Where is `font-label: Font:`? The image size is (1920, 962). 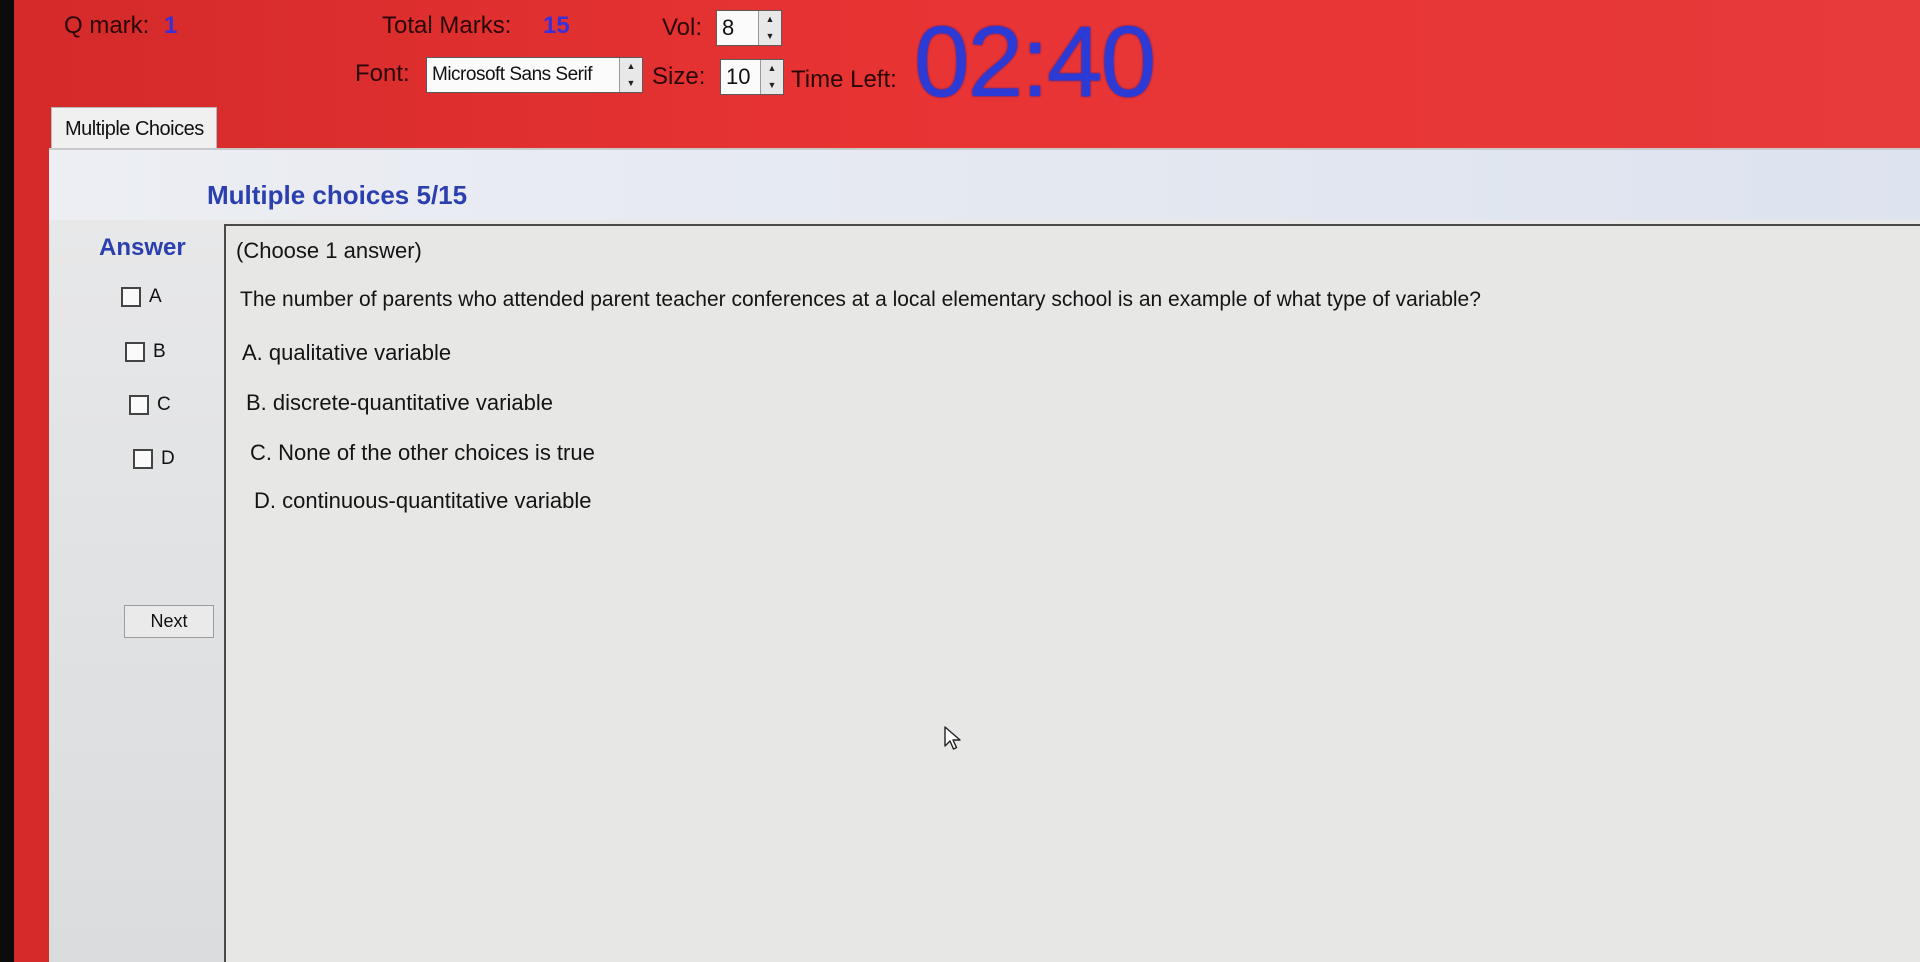
font-label: Font: is located at coordinates (382, 73).